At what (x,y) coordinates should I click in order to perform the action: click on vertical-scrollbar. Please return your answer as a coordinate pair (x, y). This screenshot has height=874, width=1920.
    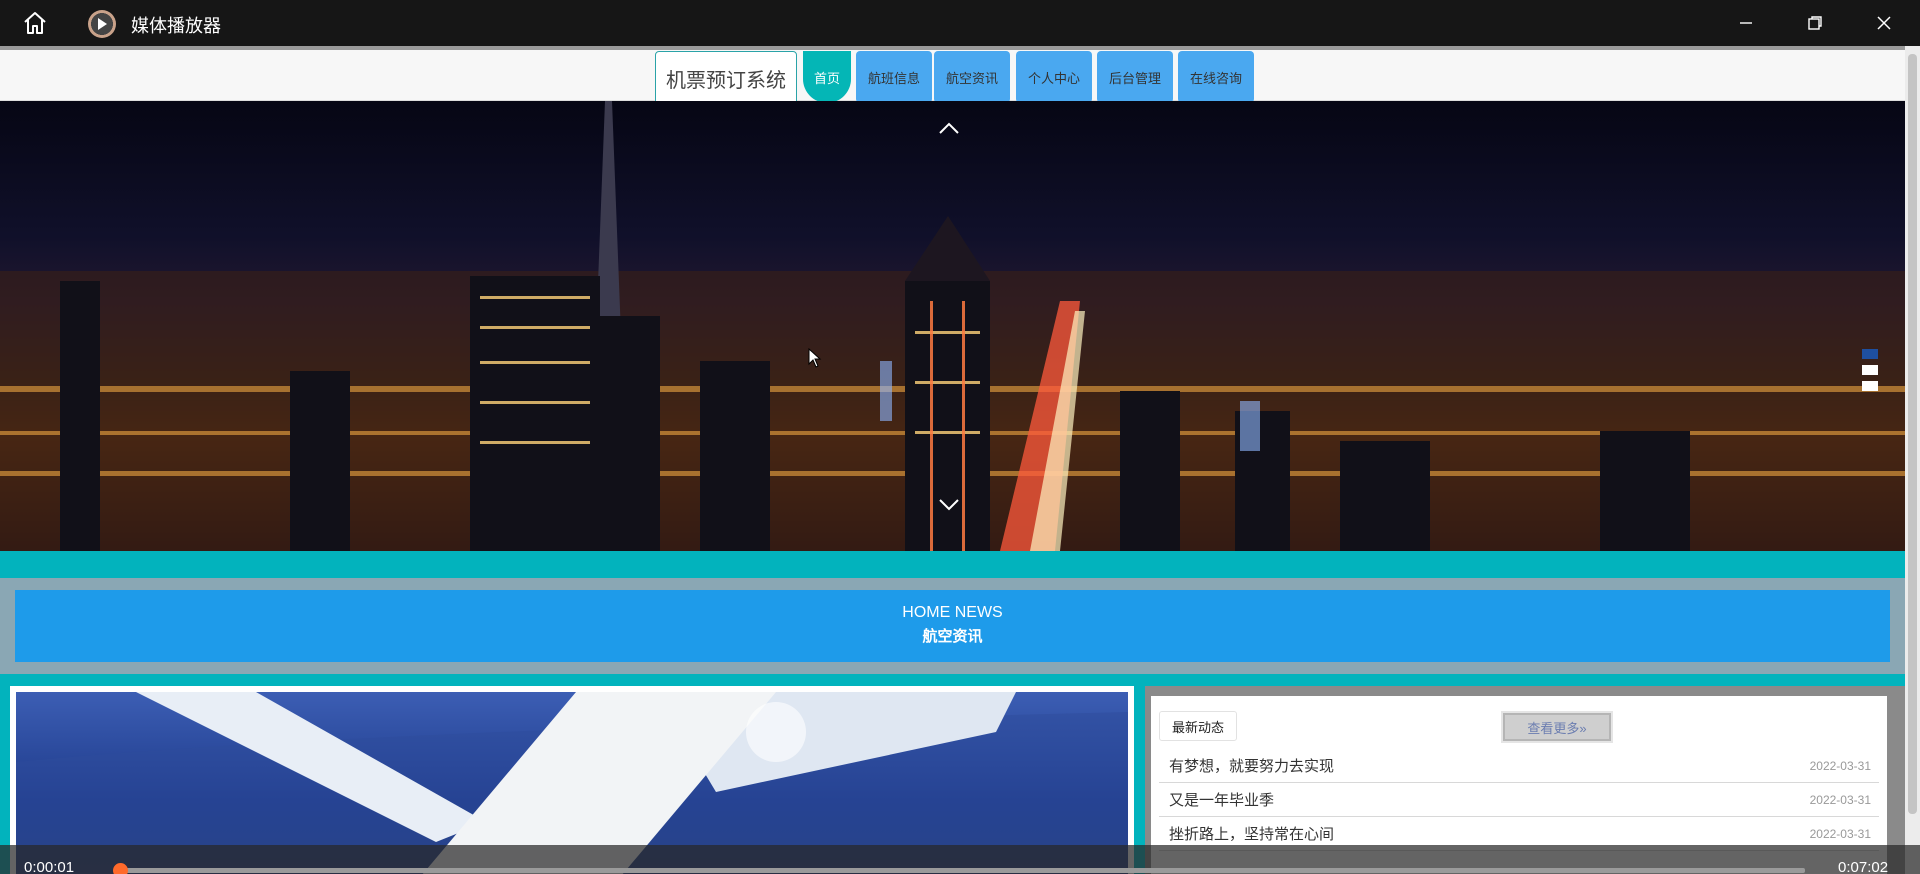
    Looking at the image, I should click on (1912, 460).